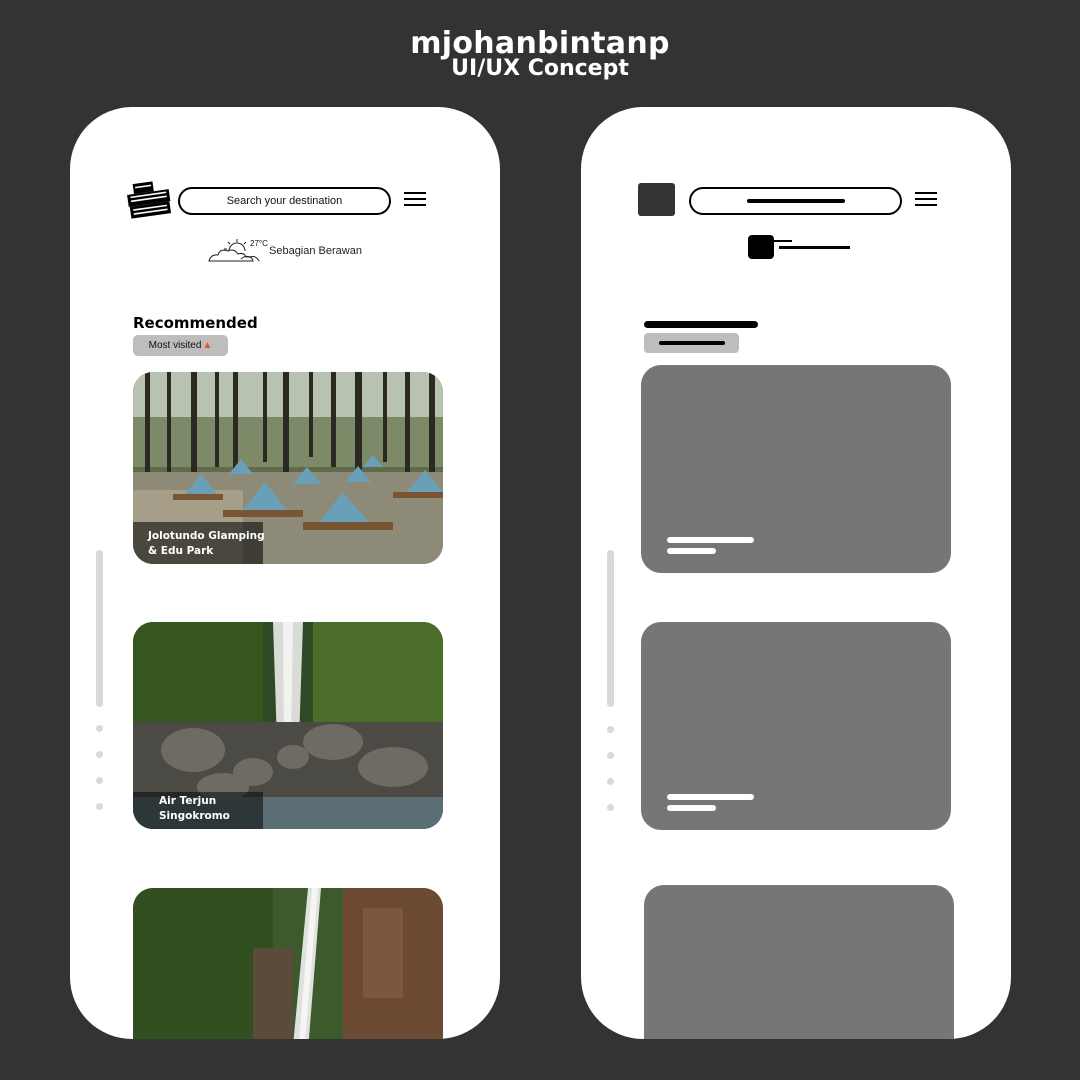 This screenshot has height=1080, width=1080. I want to click on card-title: Air Terjun Singokromo, so click(194, 808).